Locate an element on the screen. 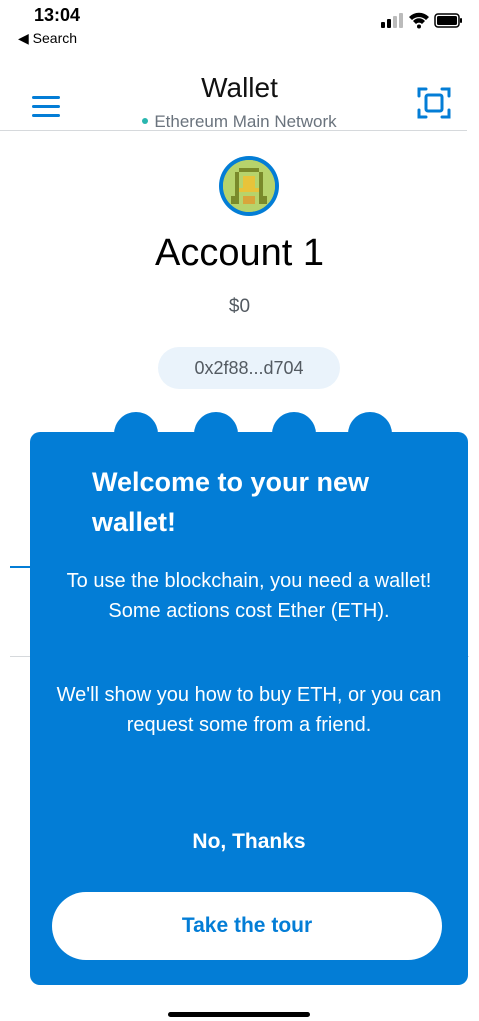 The height and width of the screenshot is (1021, 479). header-divider is located at coordinates (233, 130).